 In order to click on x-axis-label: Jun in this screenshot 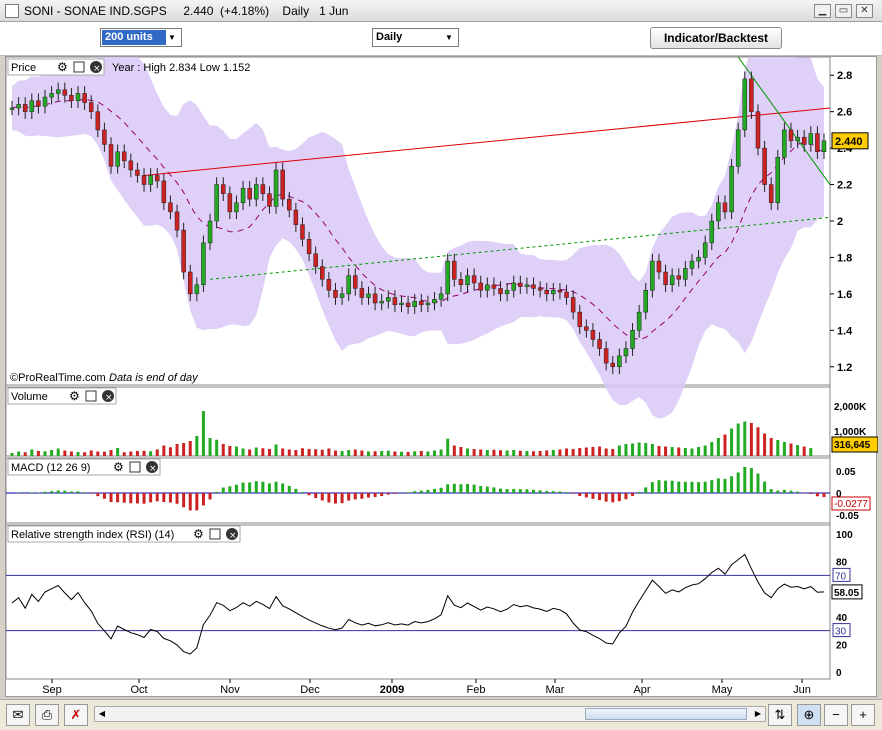, I will do `click(802, 690)`.